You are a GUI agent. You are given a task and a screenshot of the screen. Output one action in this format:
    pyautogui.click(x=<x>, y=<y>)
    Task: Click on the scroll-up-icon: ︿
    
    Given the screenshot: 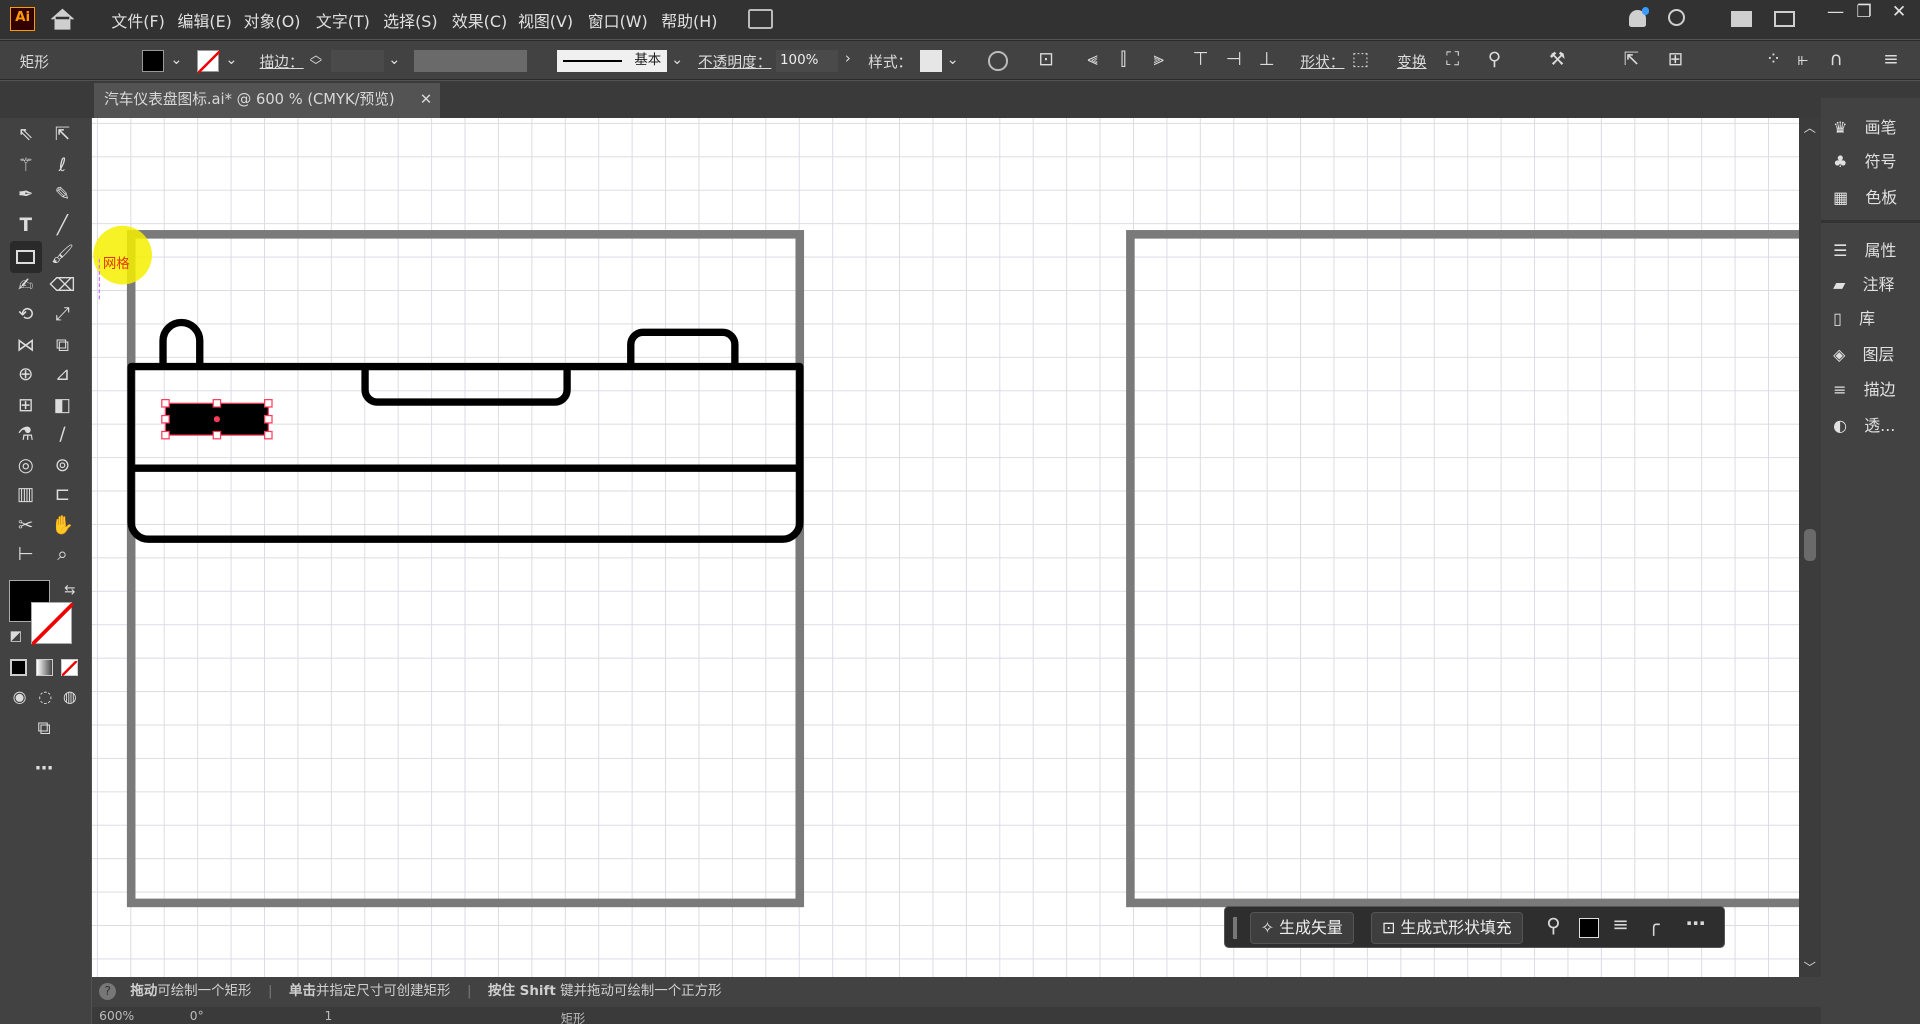 What is the action you would take?
    pyautogui.click(x=1810, y=127)
    